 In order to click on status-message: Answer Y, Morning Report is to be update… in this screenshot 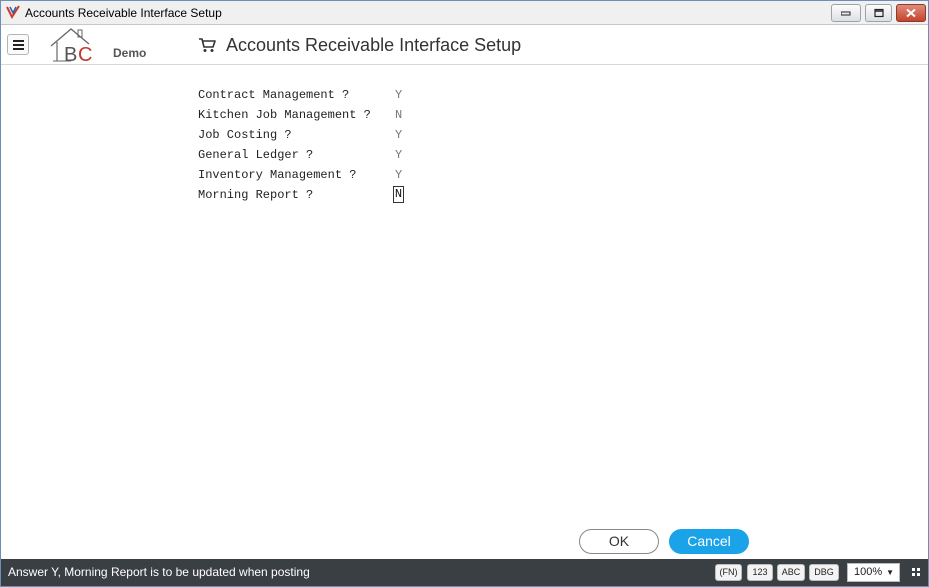, I will do `click(159, 572)`.